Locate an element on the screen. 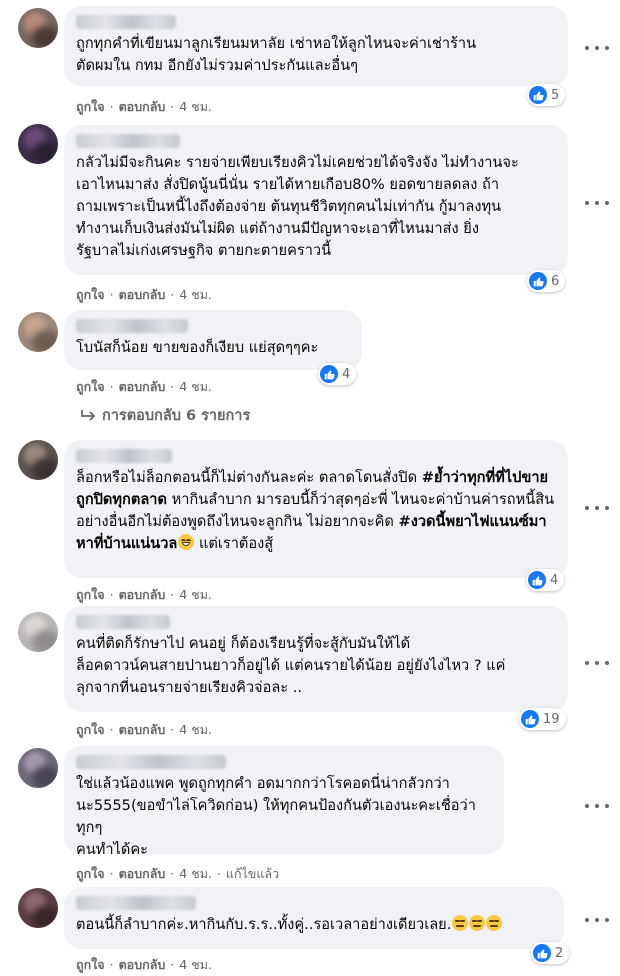  reaction-summary: 19 is located at coordinates (542, 719).